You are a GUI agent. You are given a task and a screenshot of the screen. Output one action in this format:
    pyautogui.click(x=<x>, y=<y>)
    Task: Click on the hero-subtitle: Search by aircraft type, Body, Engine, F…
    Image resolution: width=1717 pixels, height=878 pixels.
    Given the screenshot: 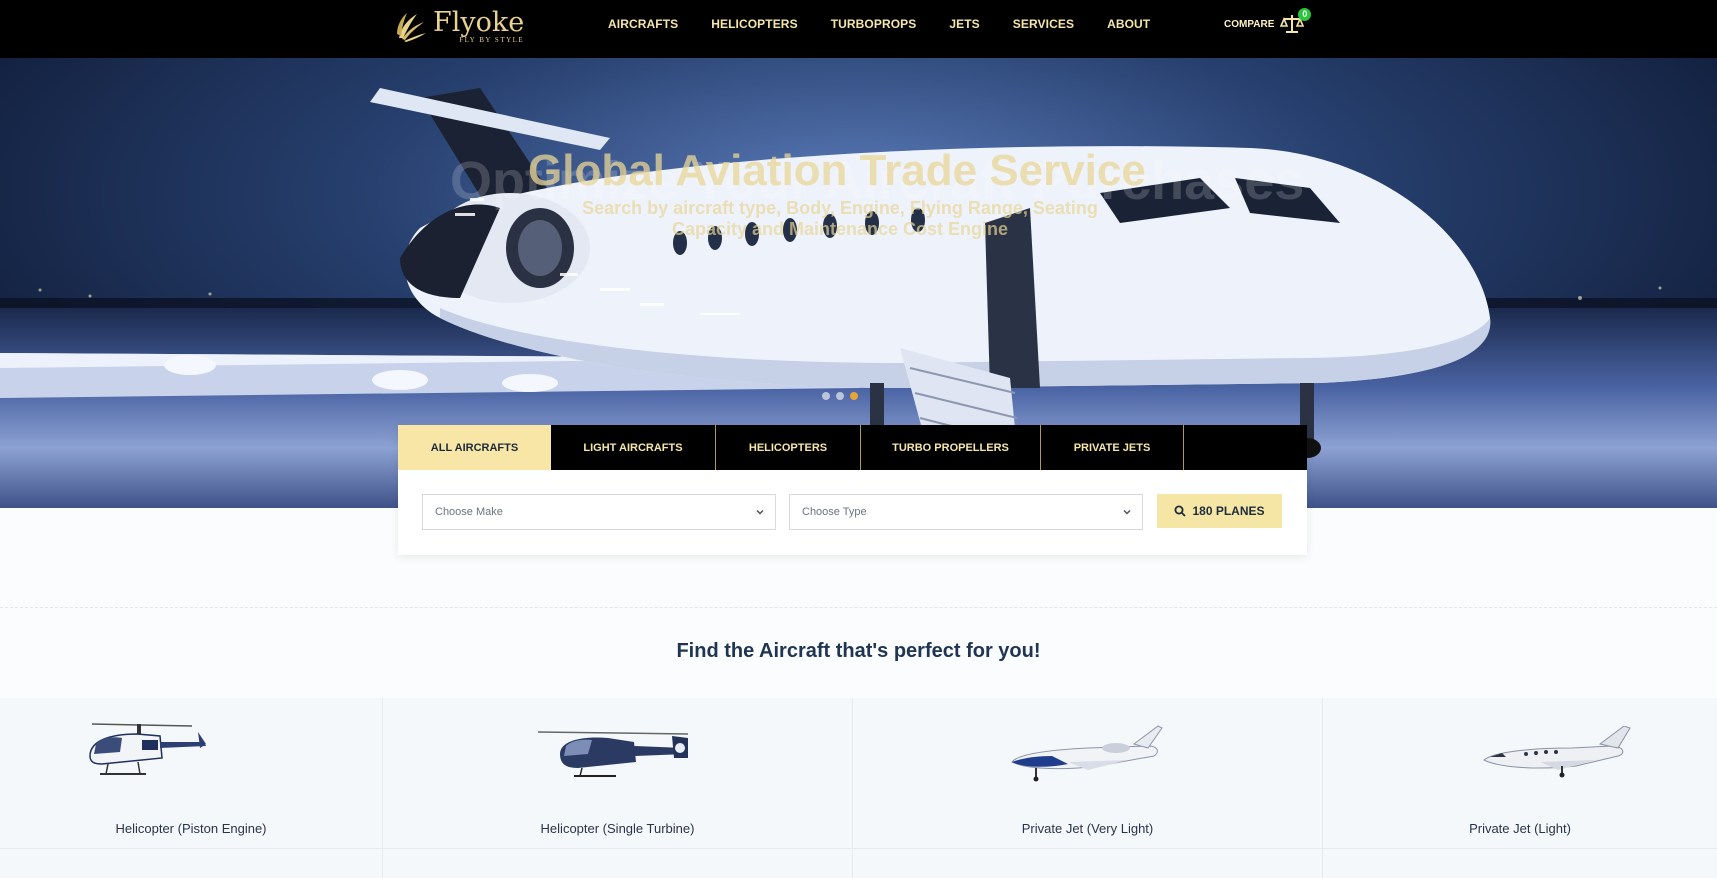 What is the action you would take?
    pyautogui.click(x=840, y=218)
    